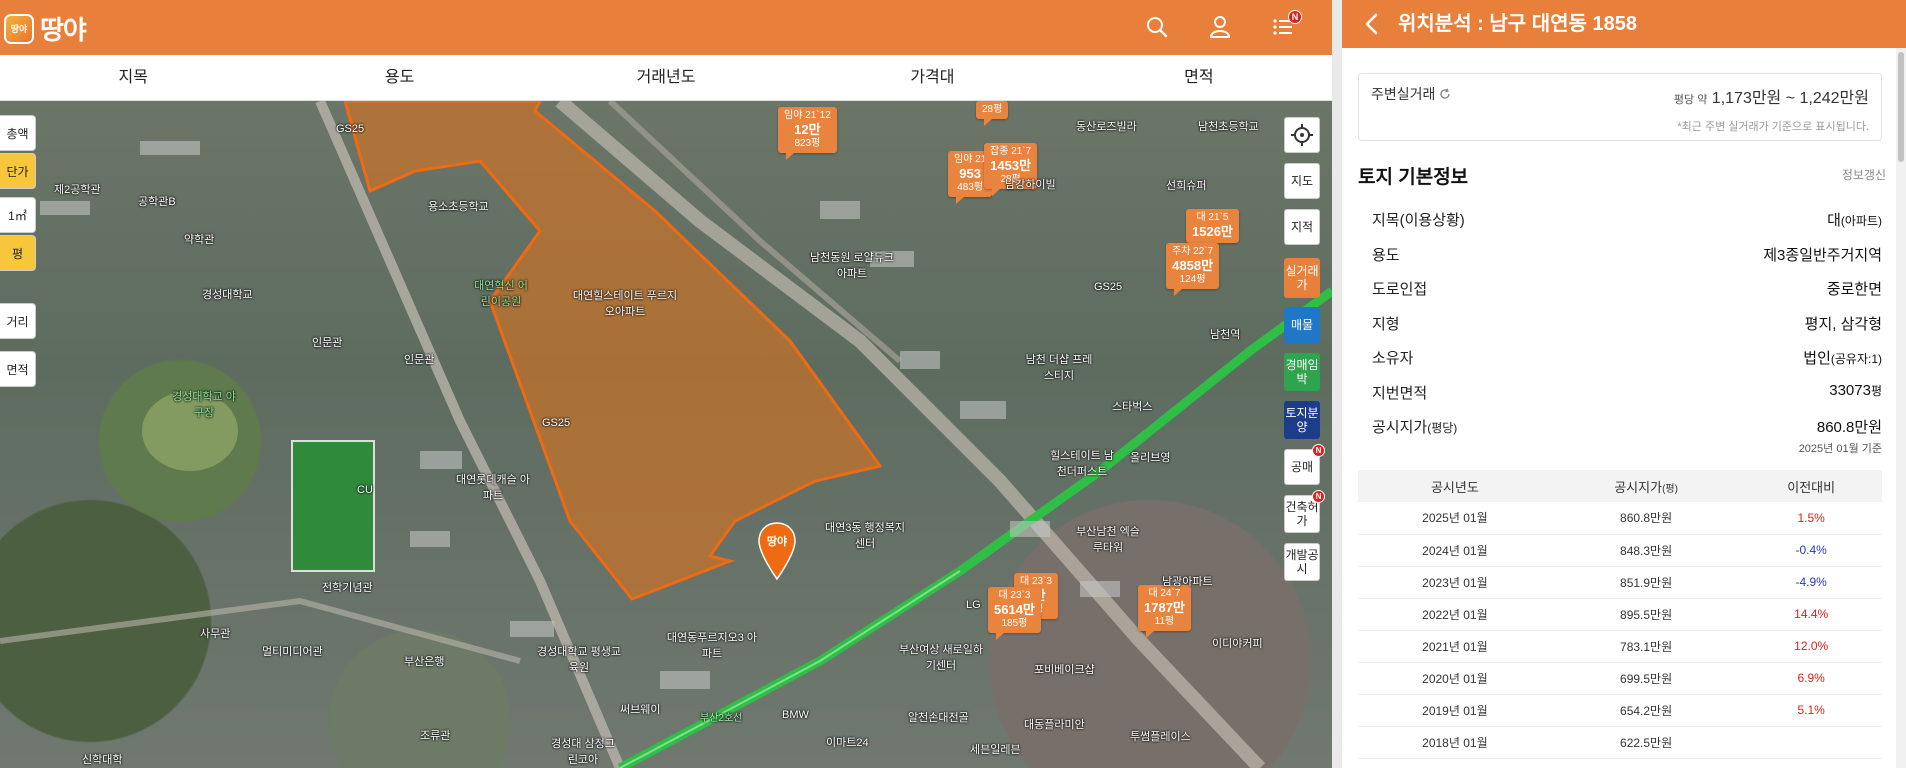  What do you see at coordinates (18, 133) in the screenshot?
I see `total-price-toggle: 총액` at bounding box center [18, 133].